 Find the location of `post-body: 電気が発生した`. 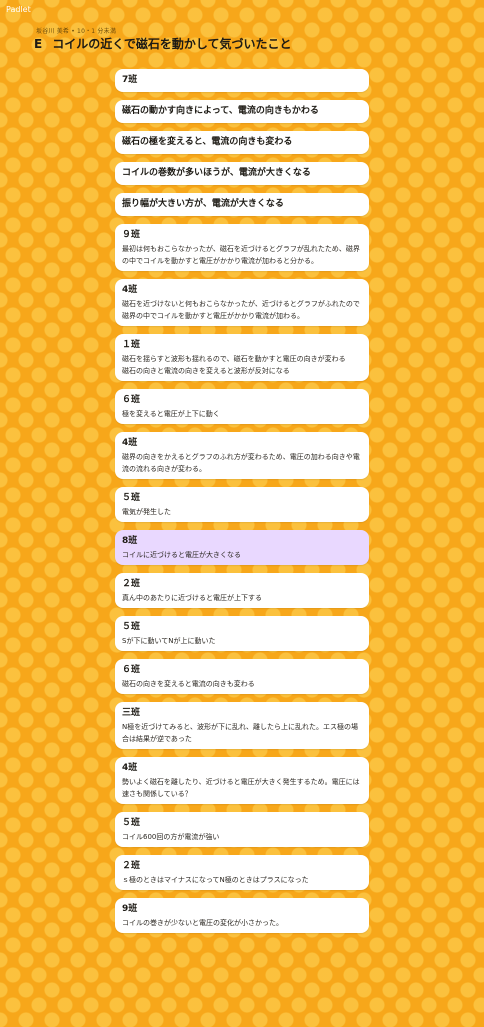

post-body: 電気が発生した is located at coordinates (146, 512).